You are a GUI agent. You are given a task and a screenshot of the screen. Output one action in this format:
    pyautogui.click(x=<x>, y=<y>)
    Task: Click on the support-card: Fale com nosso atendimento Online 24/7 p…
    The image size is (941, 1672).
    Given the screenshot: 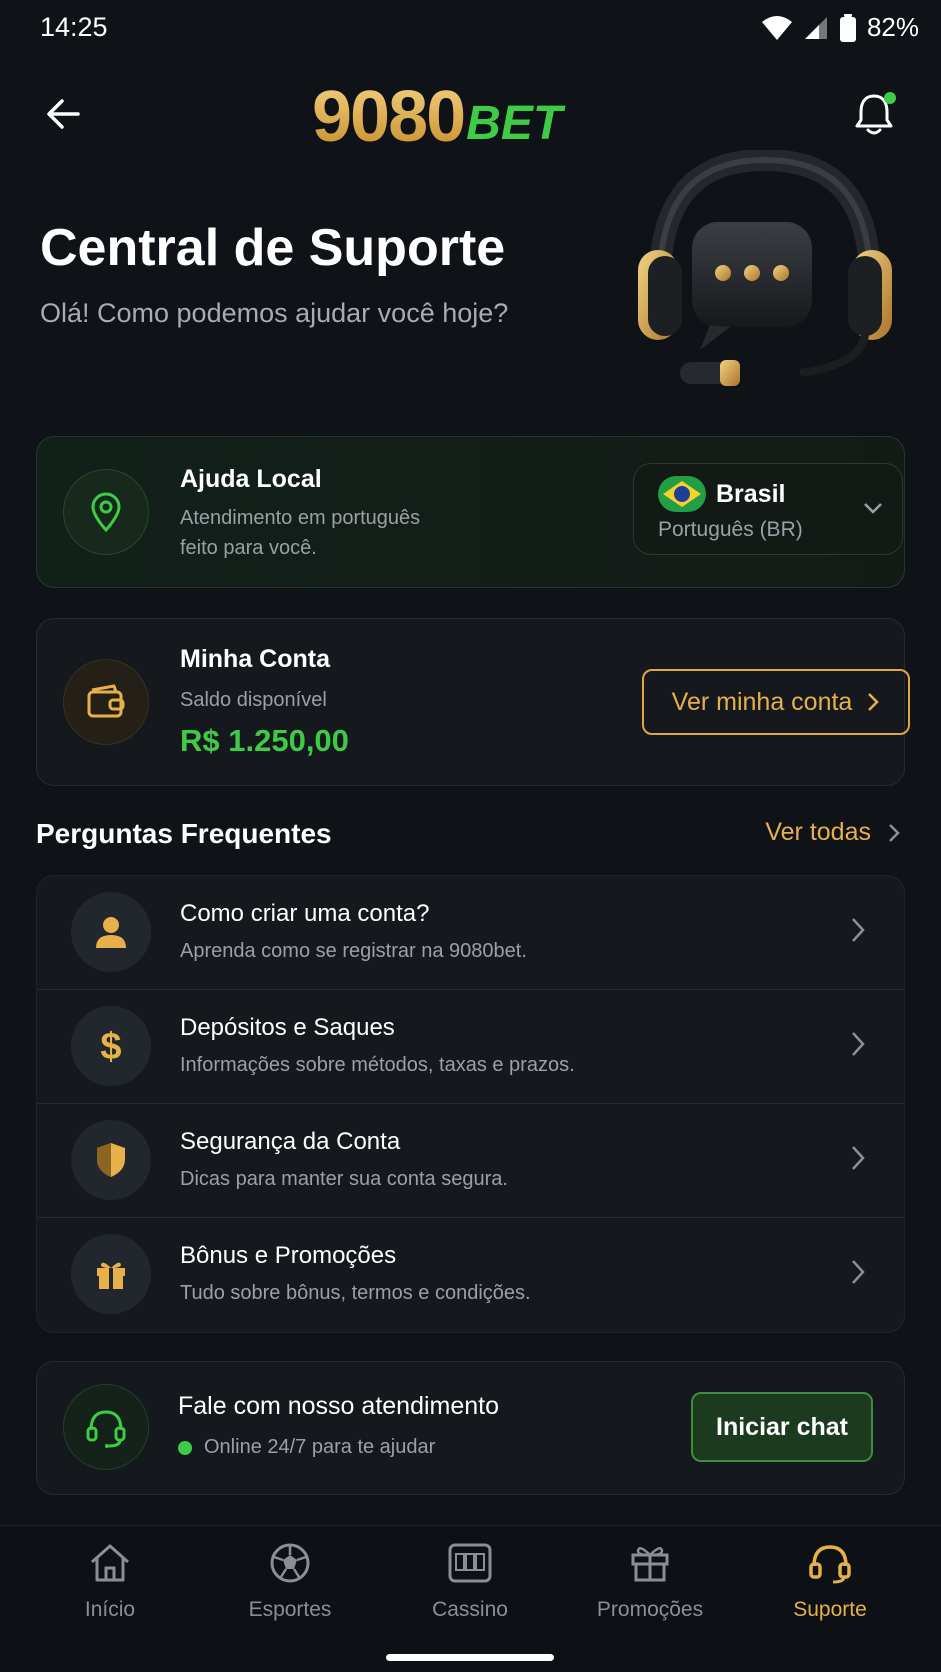 What is the action you would take?
    pyautogui.click(x=470, y=1428)
    